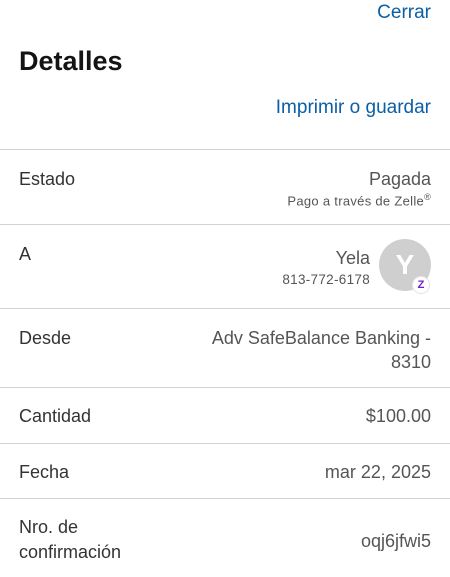  Describe the element at coordinates (405, 264) in the screenshot. I see `avatar-initial: Y` at that location.